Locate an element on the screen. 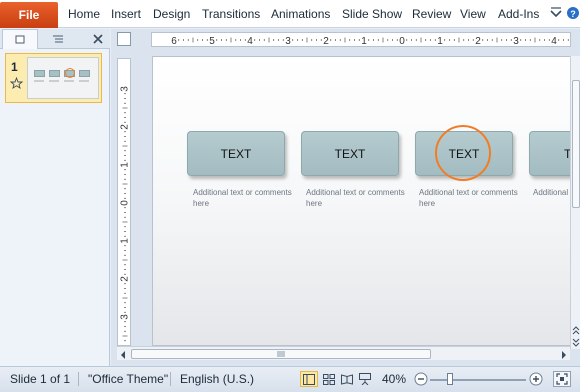 The height and width of the screenshot is (392, 580). normal-view-icon is located at coordinates (309, 379).